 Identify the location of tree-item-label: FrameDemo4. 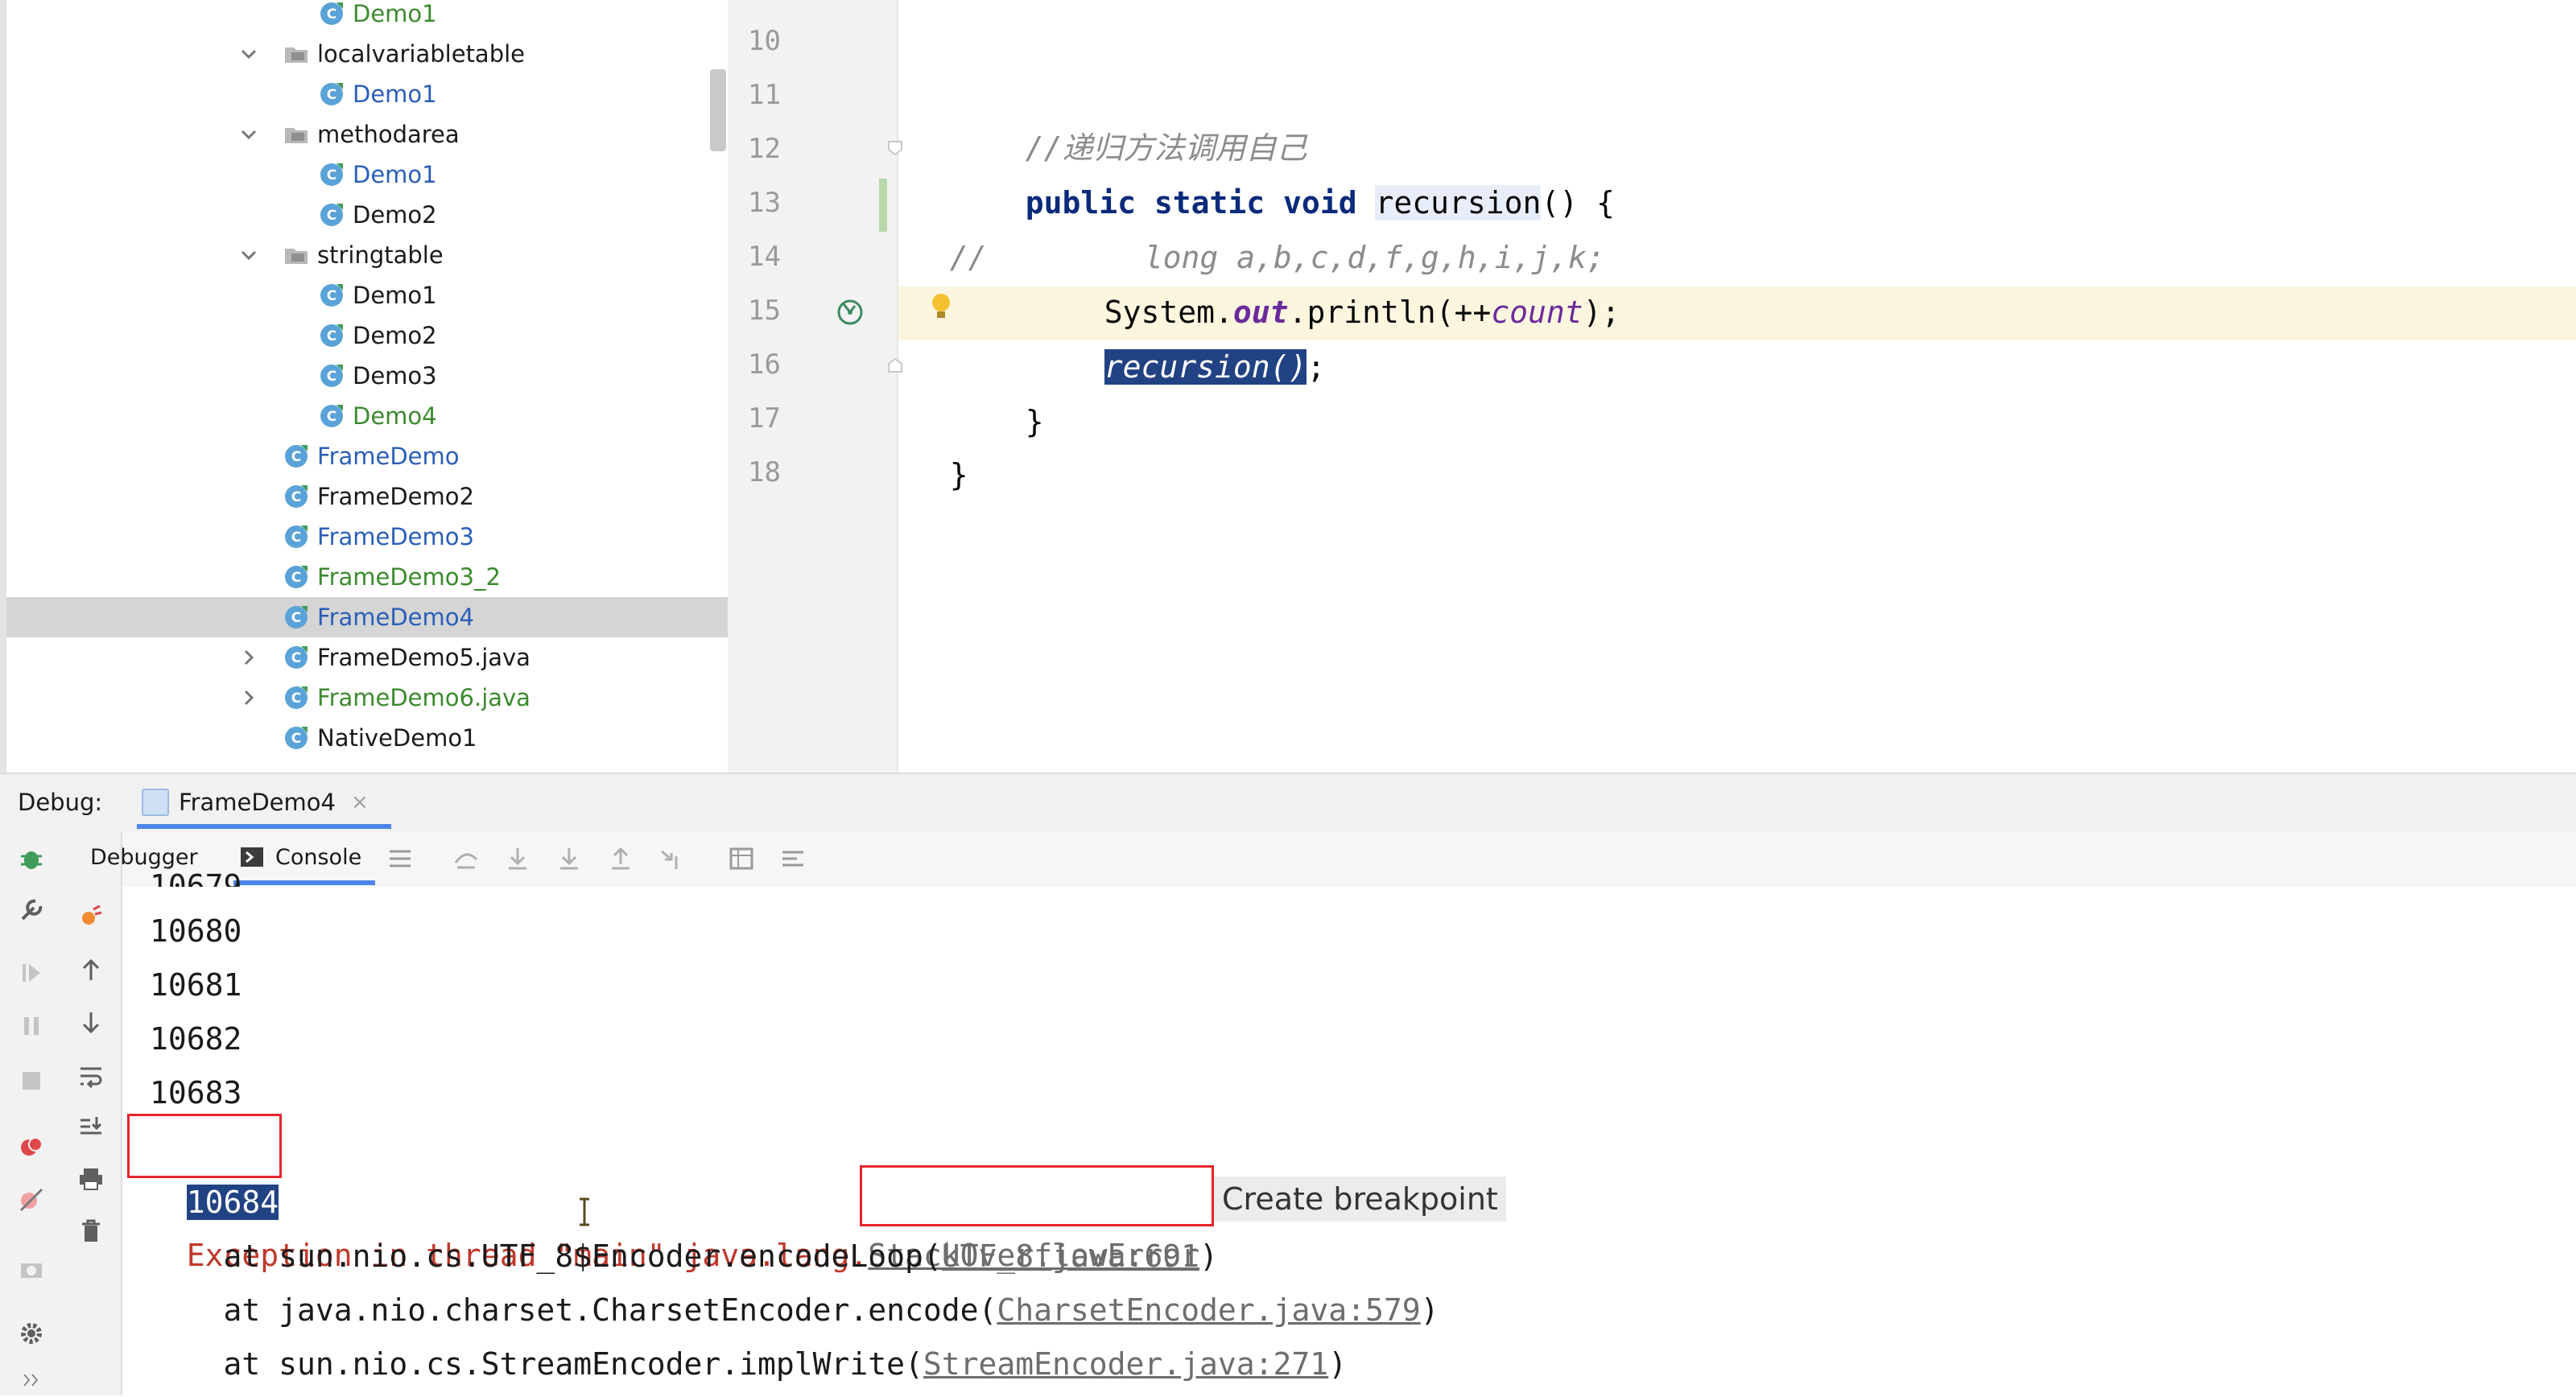
(395, 617).